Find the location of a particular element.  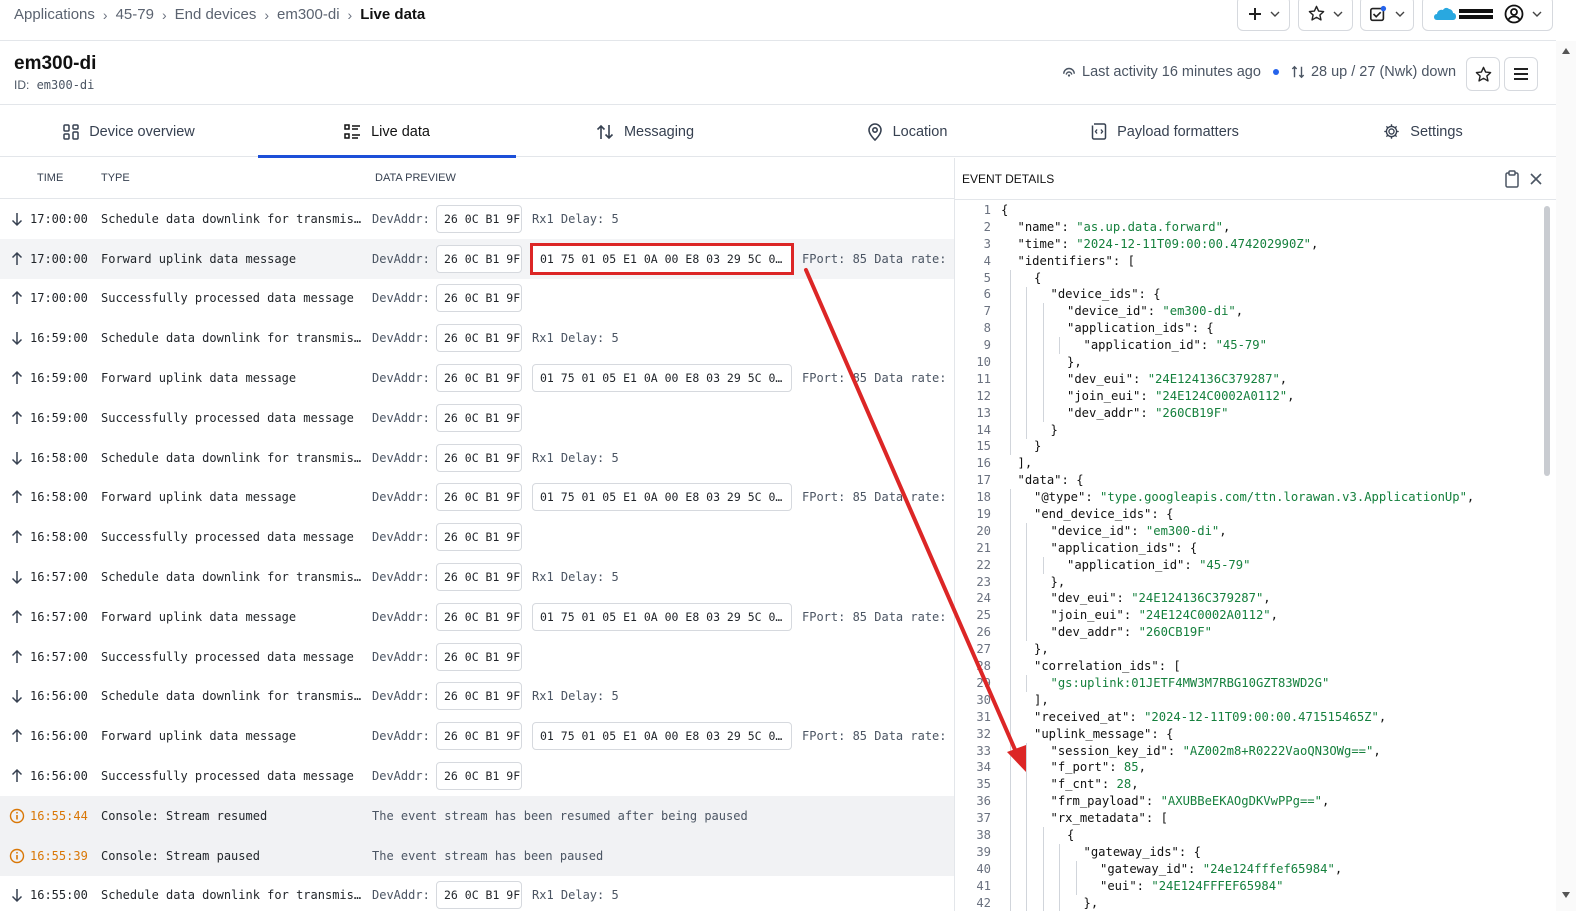

tab-live-data: Live data is located at coordinates (387, 132).